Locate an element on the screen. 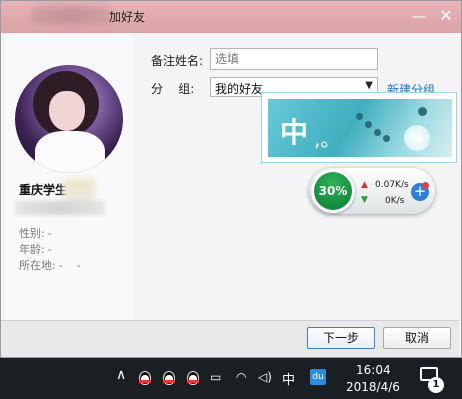 This screenshot has width=462, height=399. chevron-up-icon: ∧ is located at coordinates (121, 375).